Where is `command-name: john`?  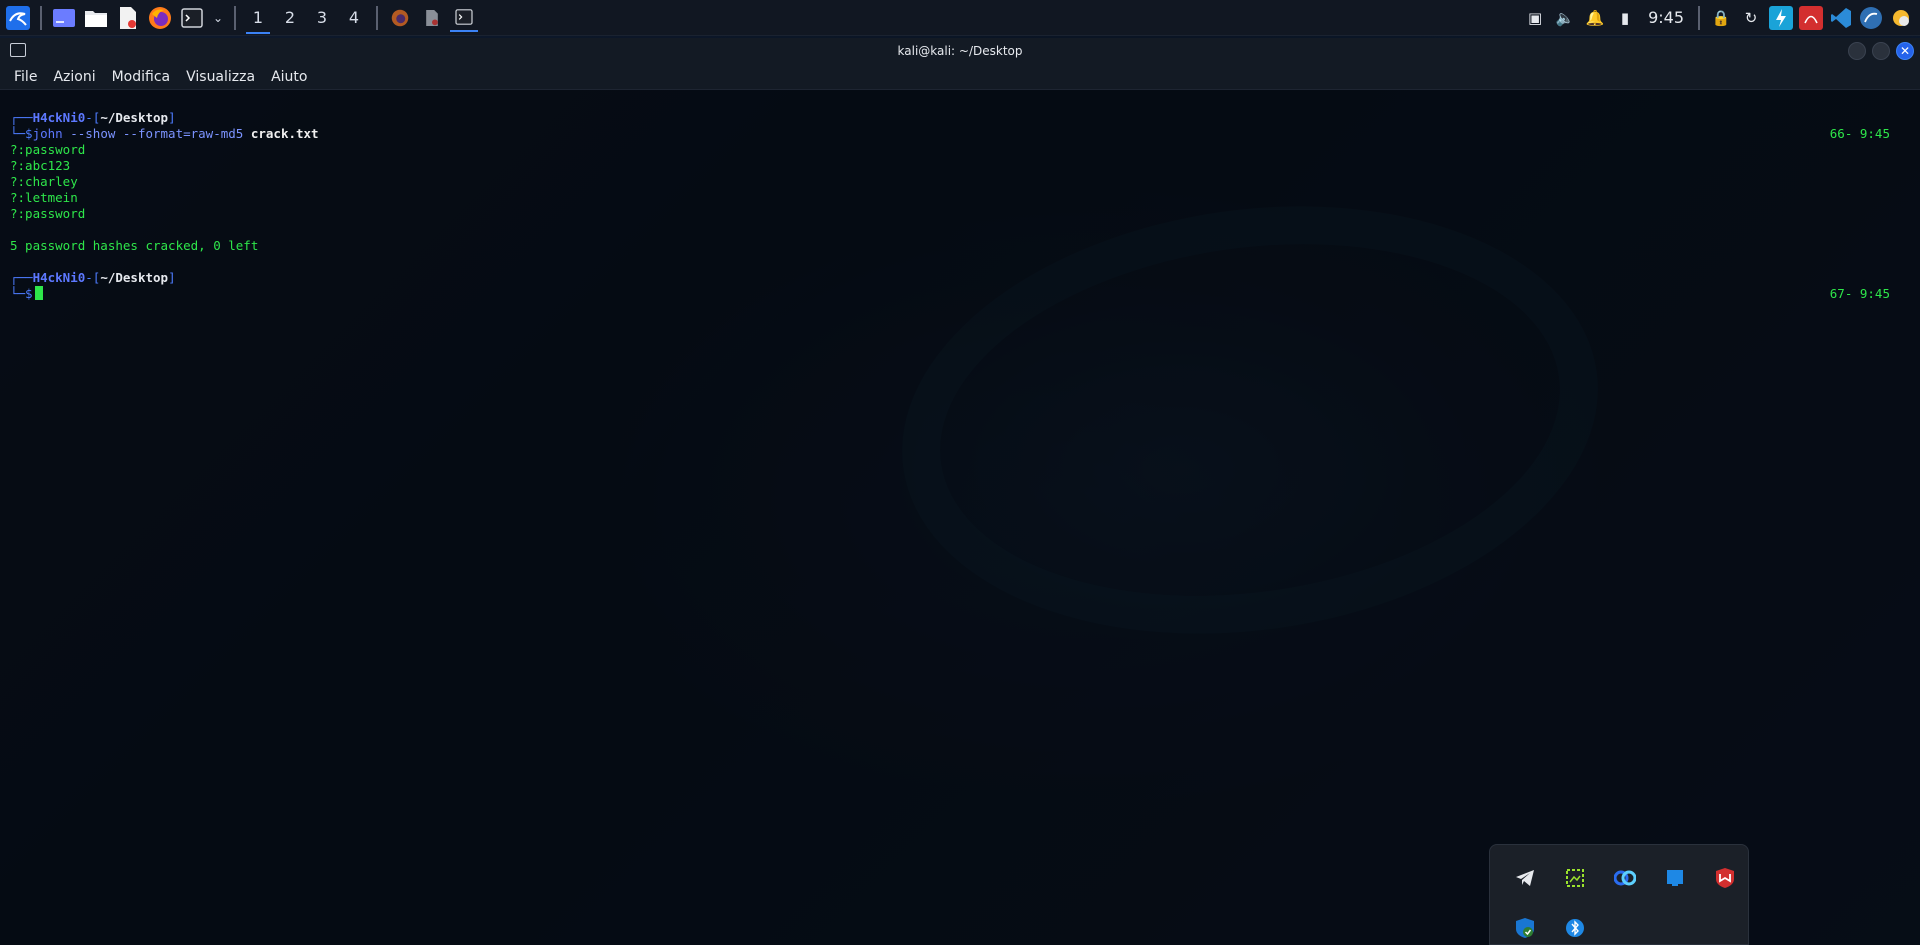
command-name: john is located at coordinates (47, 133).